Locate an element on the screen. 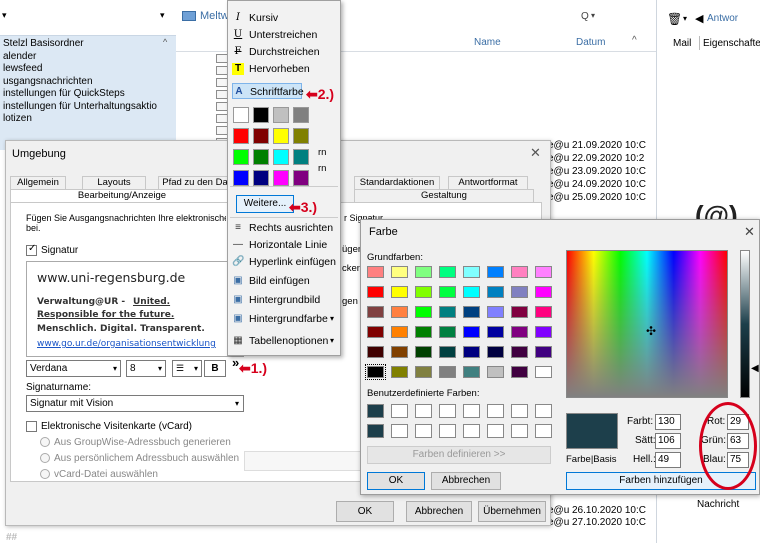 The height and width of the screenshot is (543, 760). reply-button: Antwor is located at coordinates (722, 18).